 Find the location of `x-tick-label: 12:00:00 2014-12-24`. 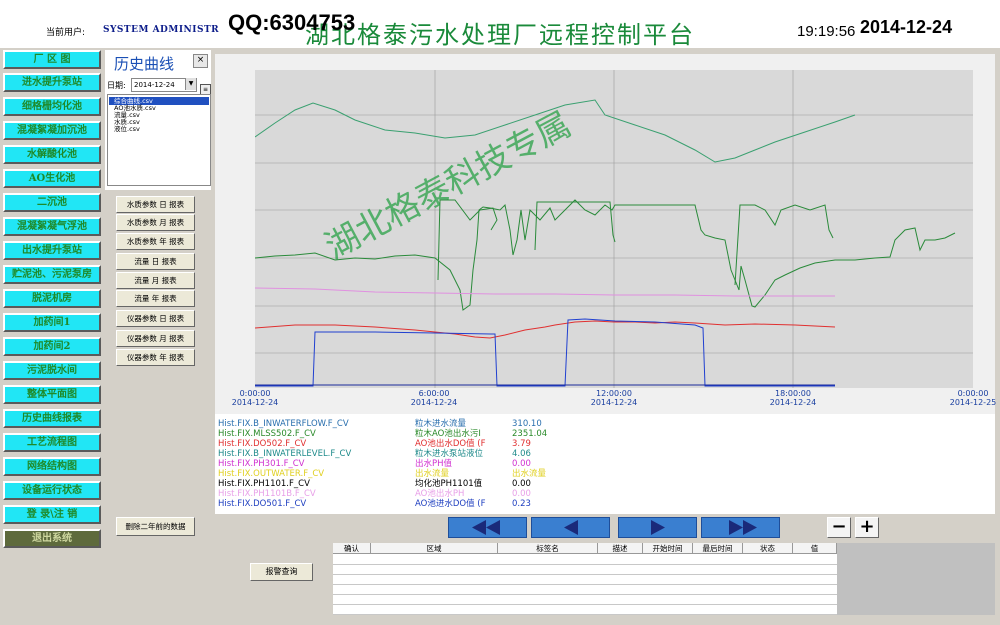

x-tick-label: 12:00:00 2014-12-24 is located at coordinates (614, 398).